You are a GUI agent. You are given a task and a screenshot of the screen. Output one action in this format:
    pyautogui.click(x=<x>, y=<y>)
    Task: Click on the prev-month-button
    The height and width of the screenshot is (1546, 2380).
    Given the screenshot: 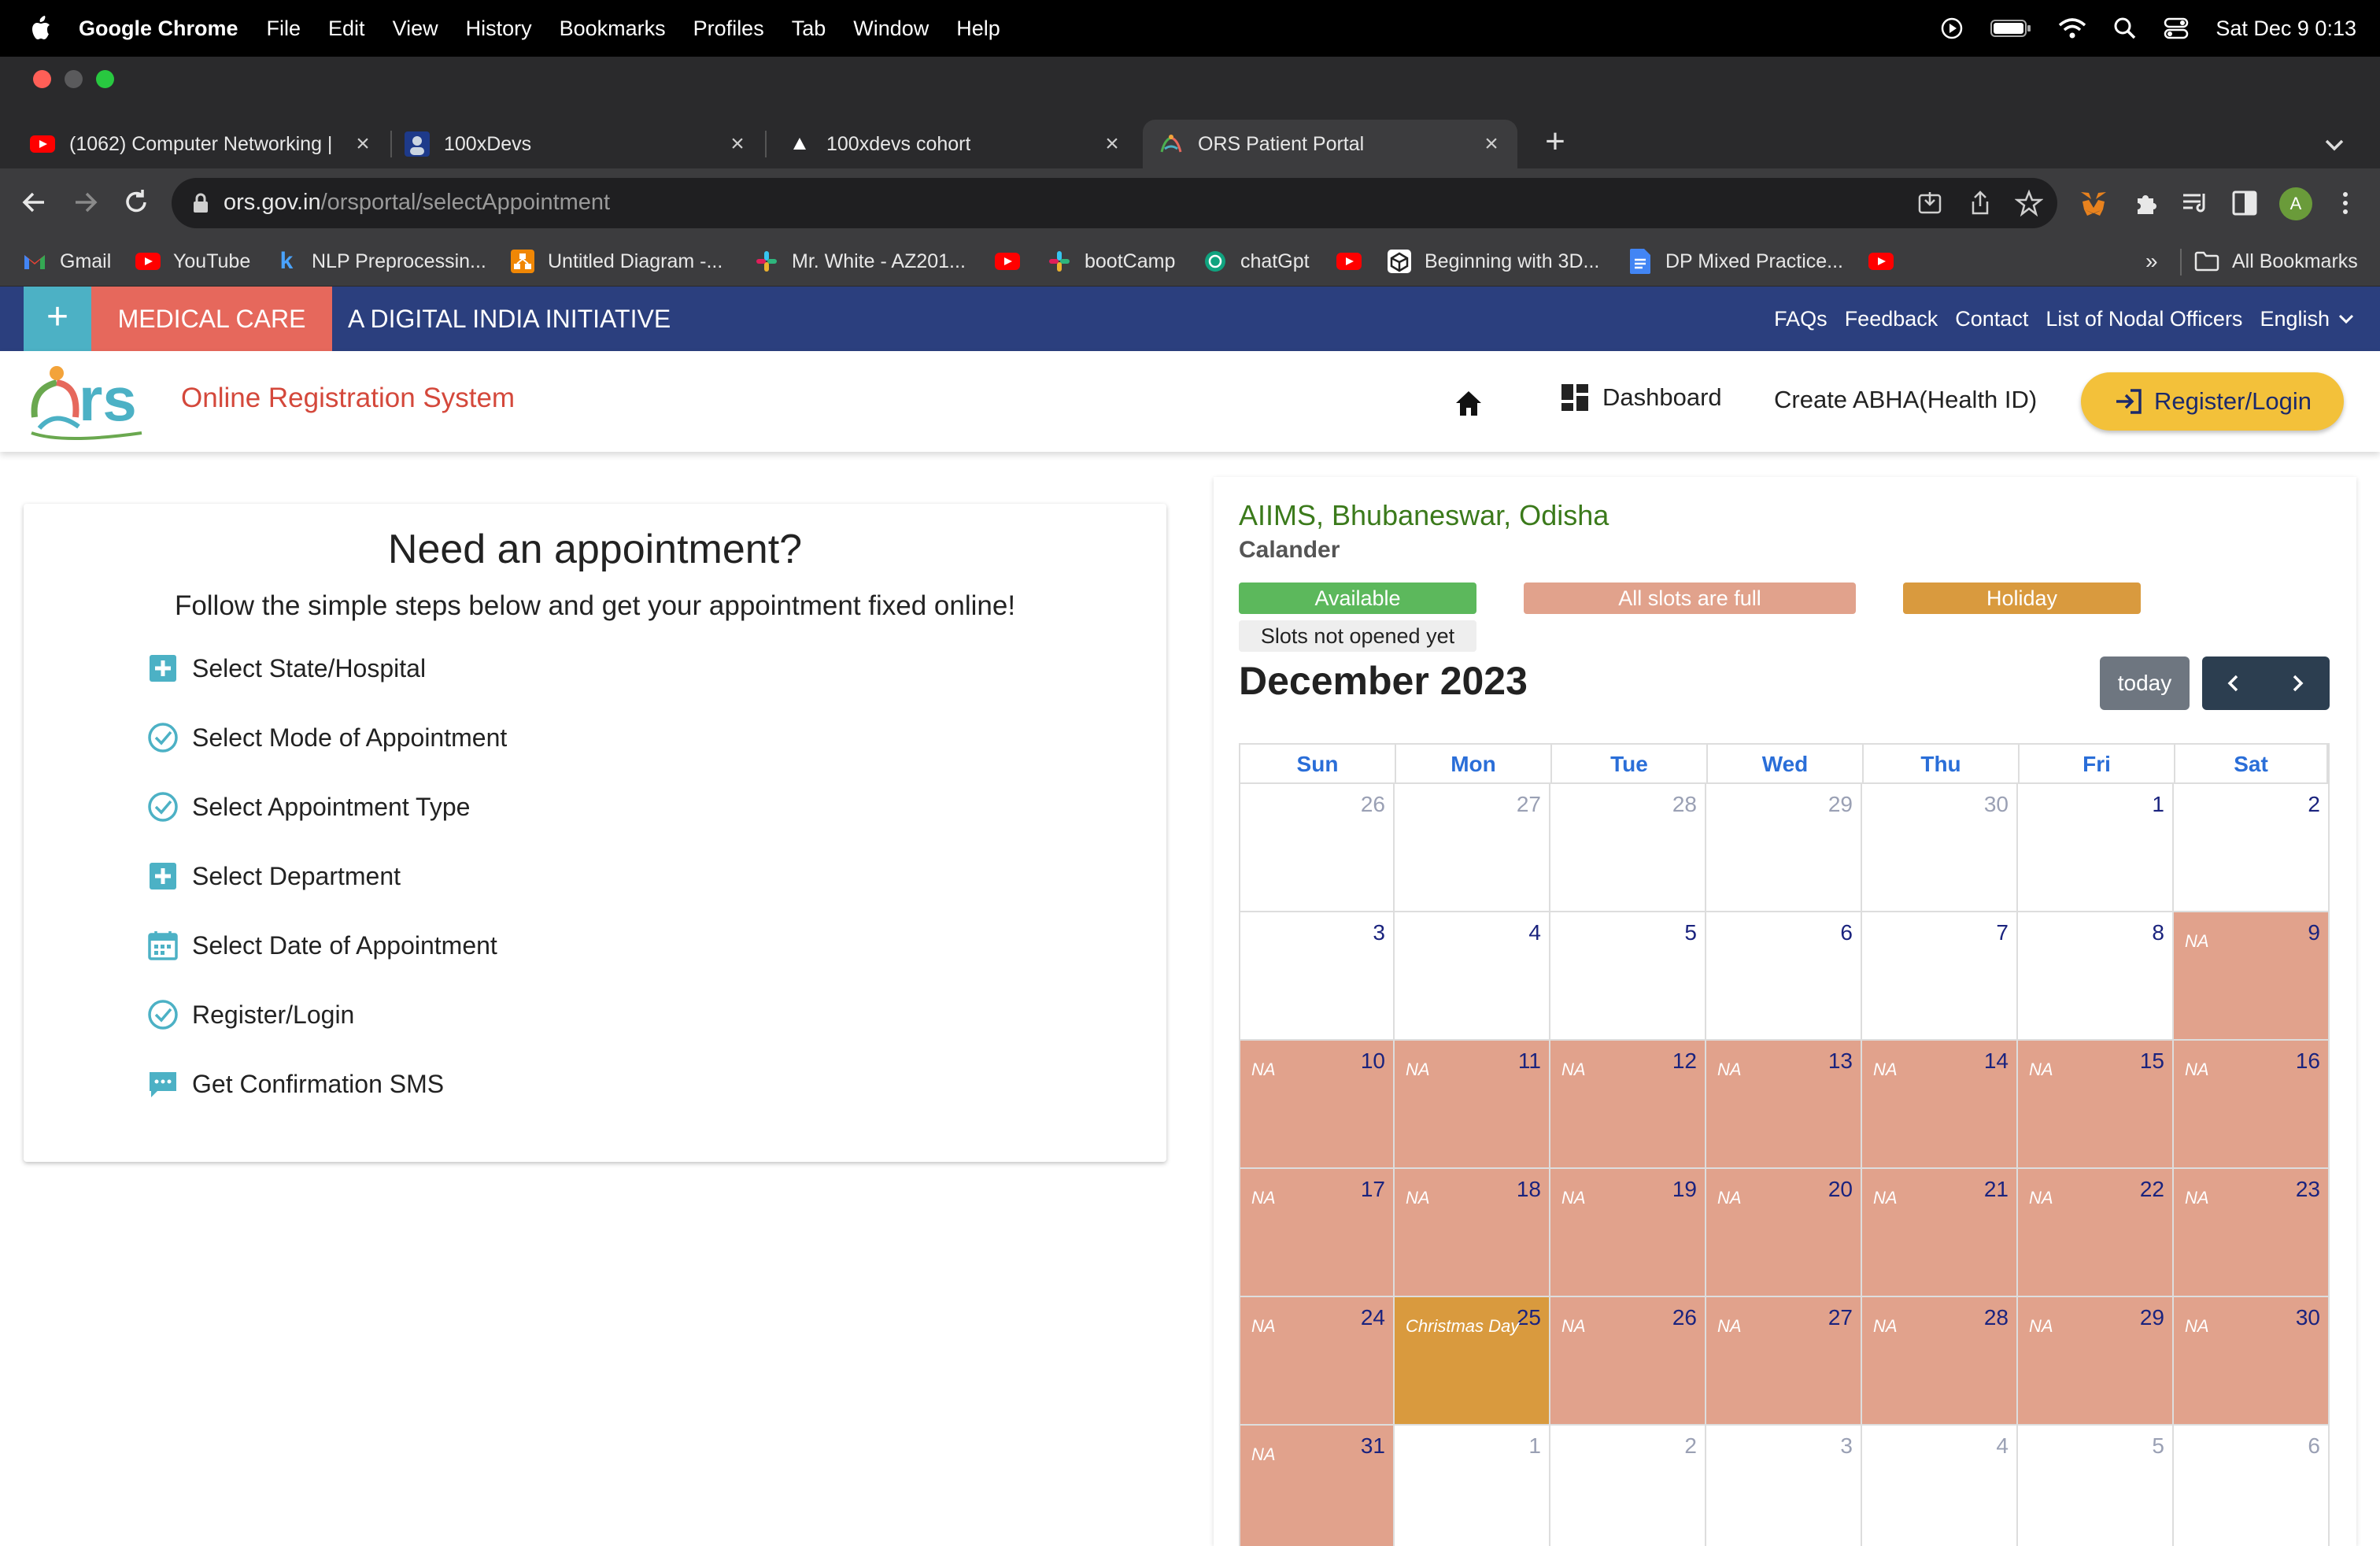 What is the action you would take?
    pyautogui.click(x=2234, y=683)
    